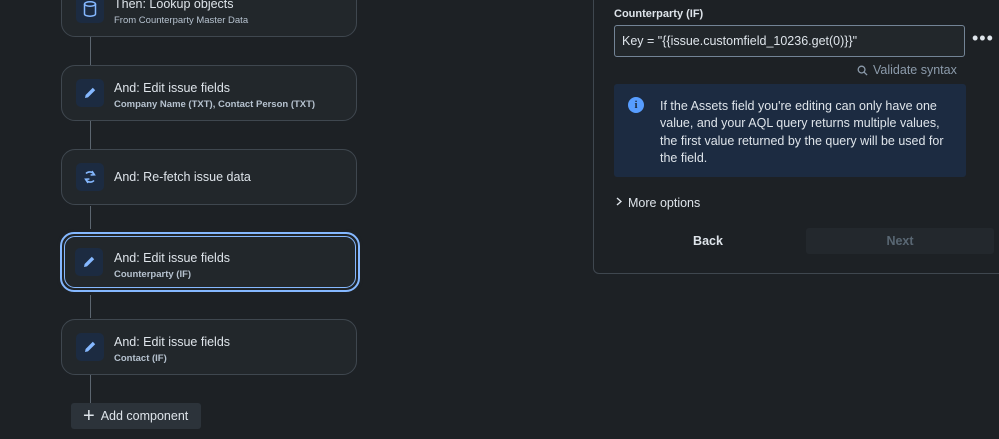  What do you see at coordinates (215, 104) in the screenshot?
I see `card-subtitle: Company Name (TXT), Contact Person (TXT)` at bounding box center [215, 104].